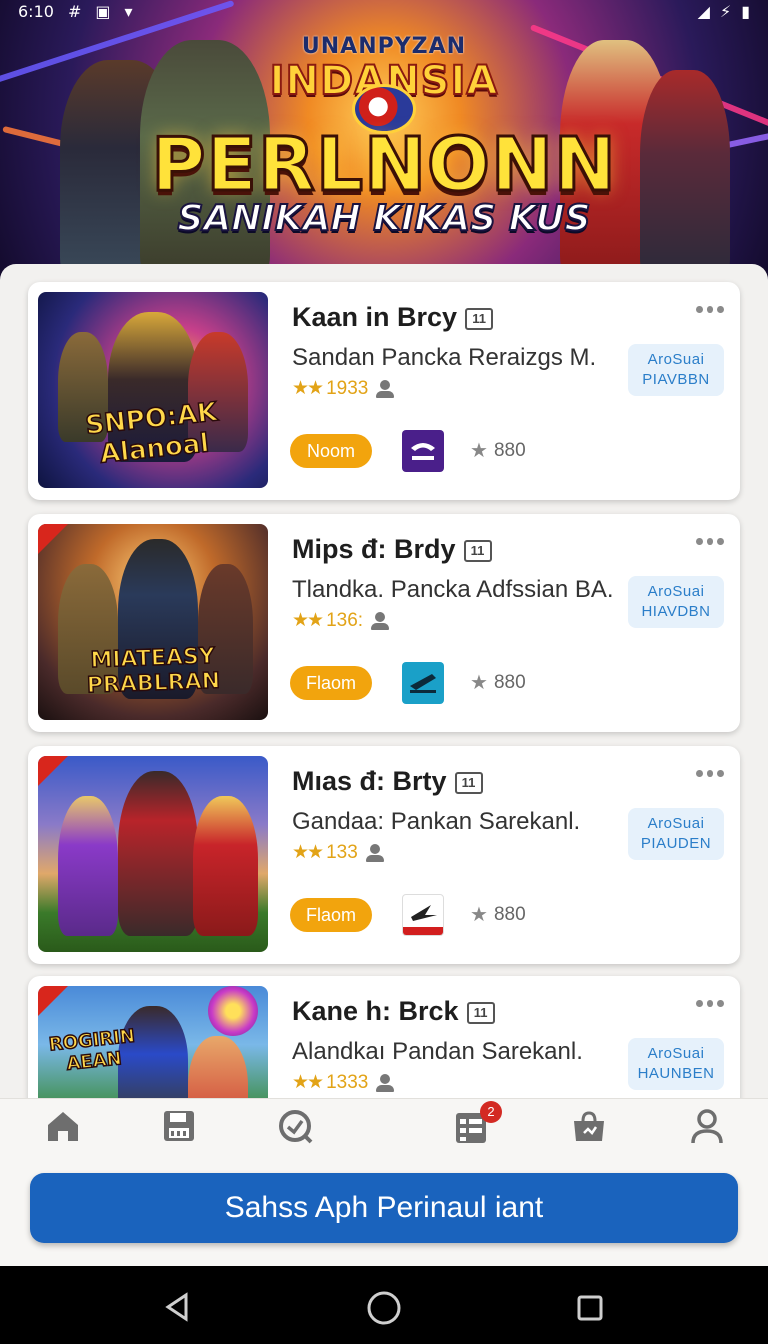 The image size is (768, 1344). I want to click on category-tag: AroSuai PIAVBBN, so click(676, 370).